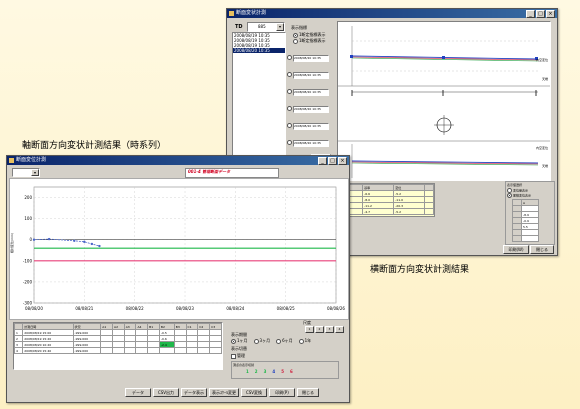 The width and height of the screenshot is (580, 409). Describe the element at coordinates (194, 392) in the screenshot. I see `data-display-button: データ表示` at that location.